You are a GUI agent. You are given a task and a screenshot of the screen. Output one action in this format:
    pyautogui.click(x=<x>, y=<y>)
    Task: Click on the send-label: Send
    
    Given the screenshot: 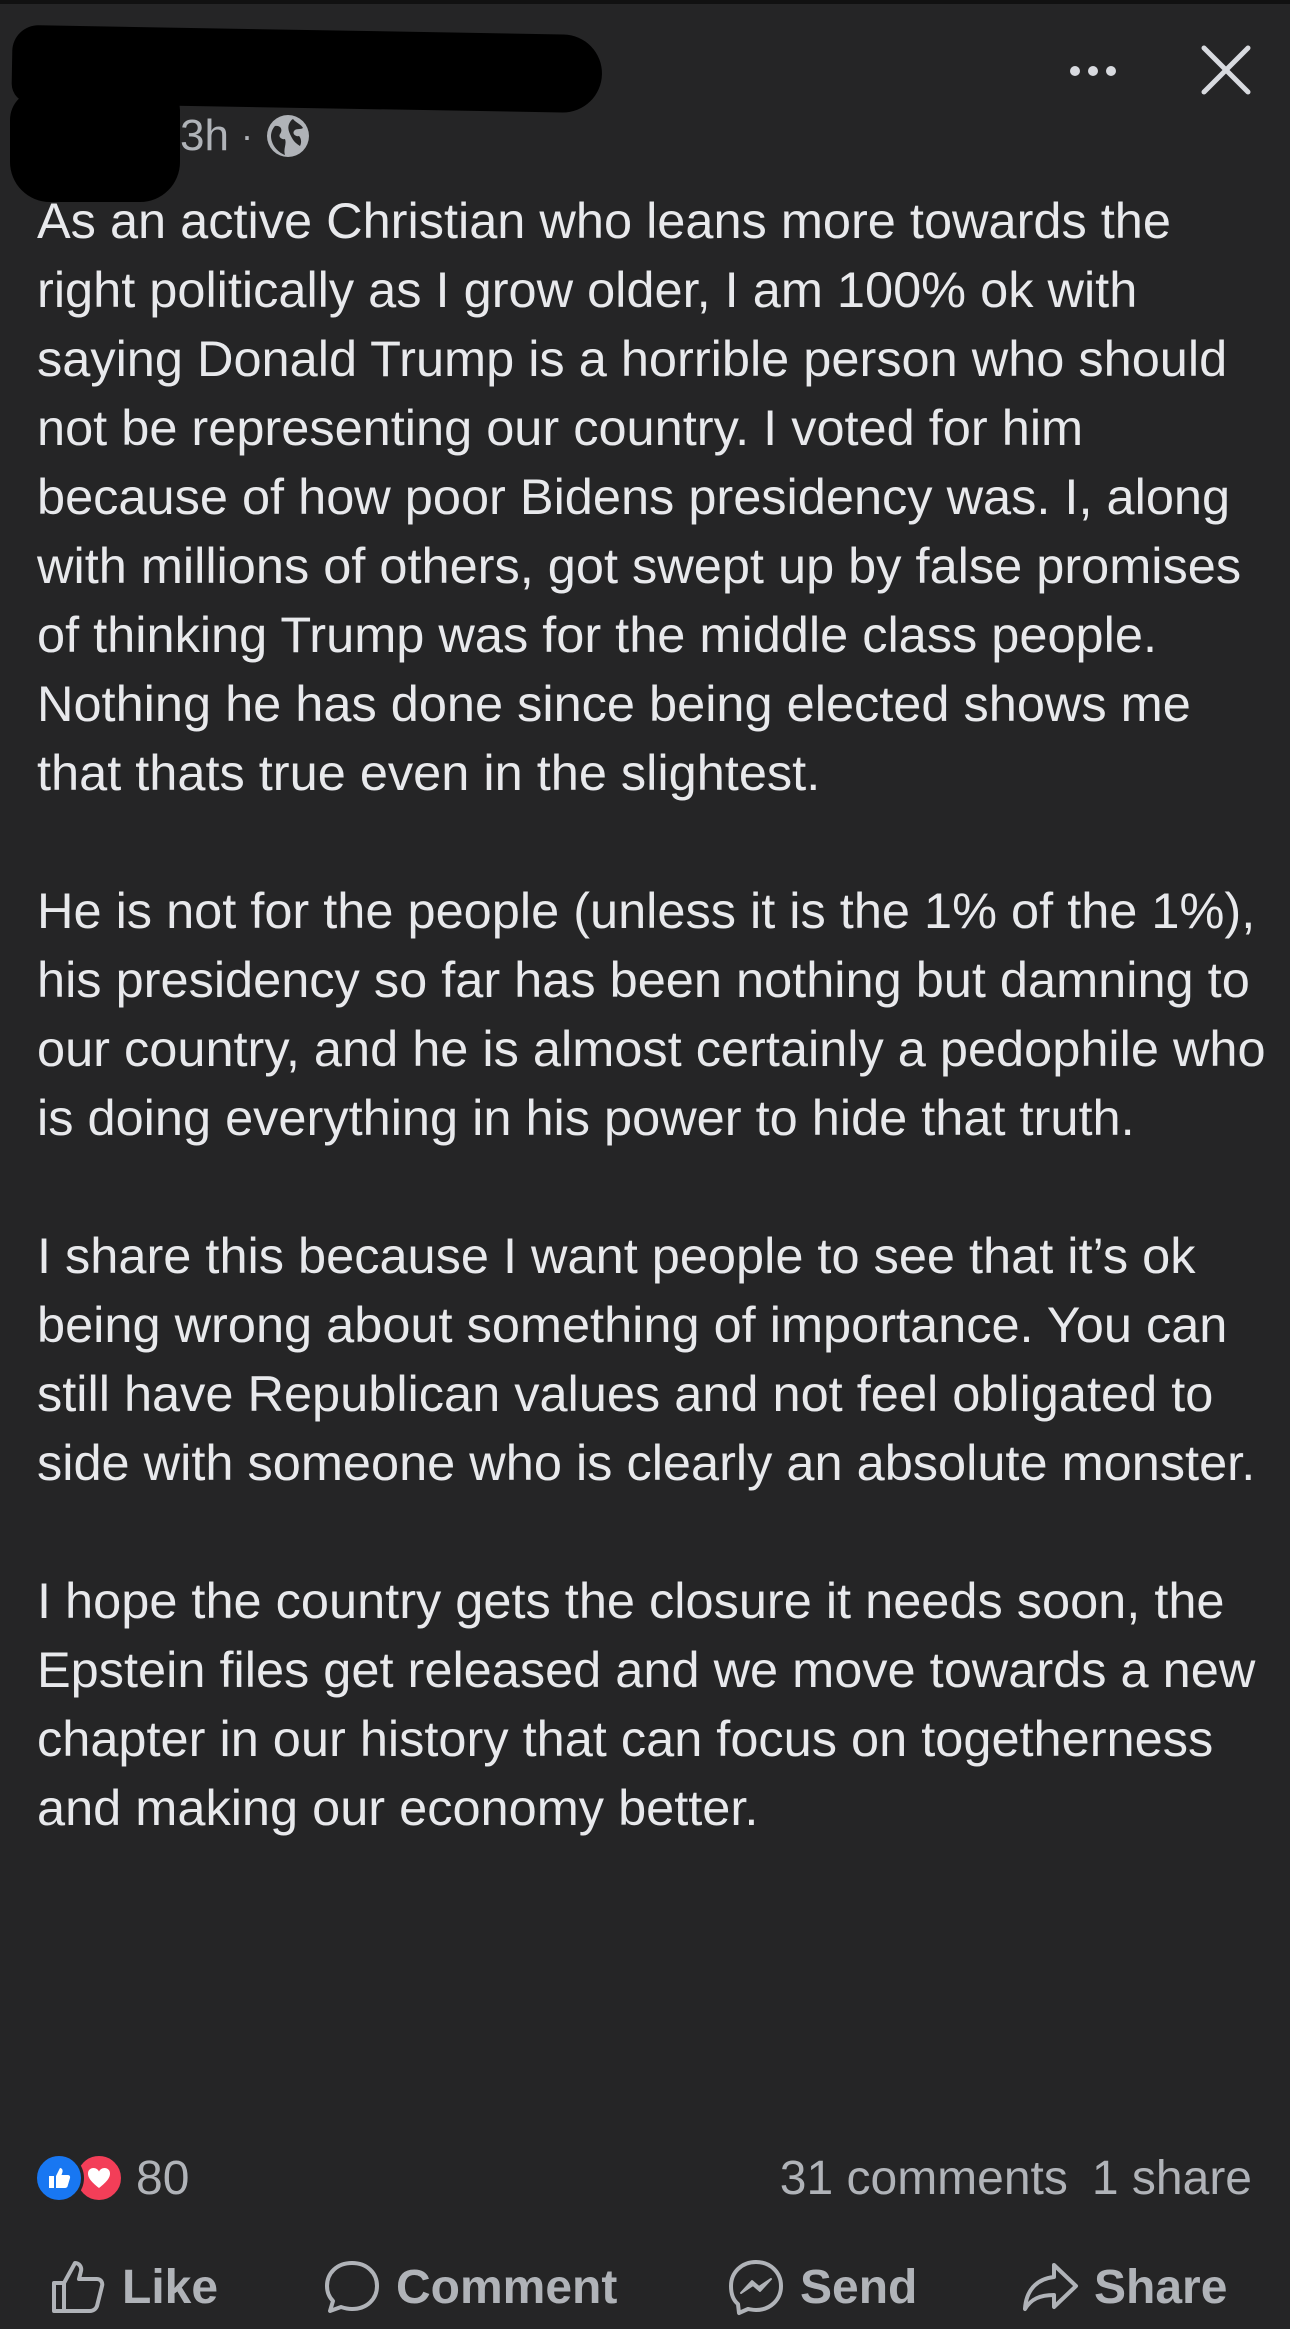 What is the action you would take?
    pyautogui.click(x=859, y=2287)
    